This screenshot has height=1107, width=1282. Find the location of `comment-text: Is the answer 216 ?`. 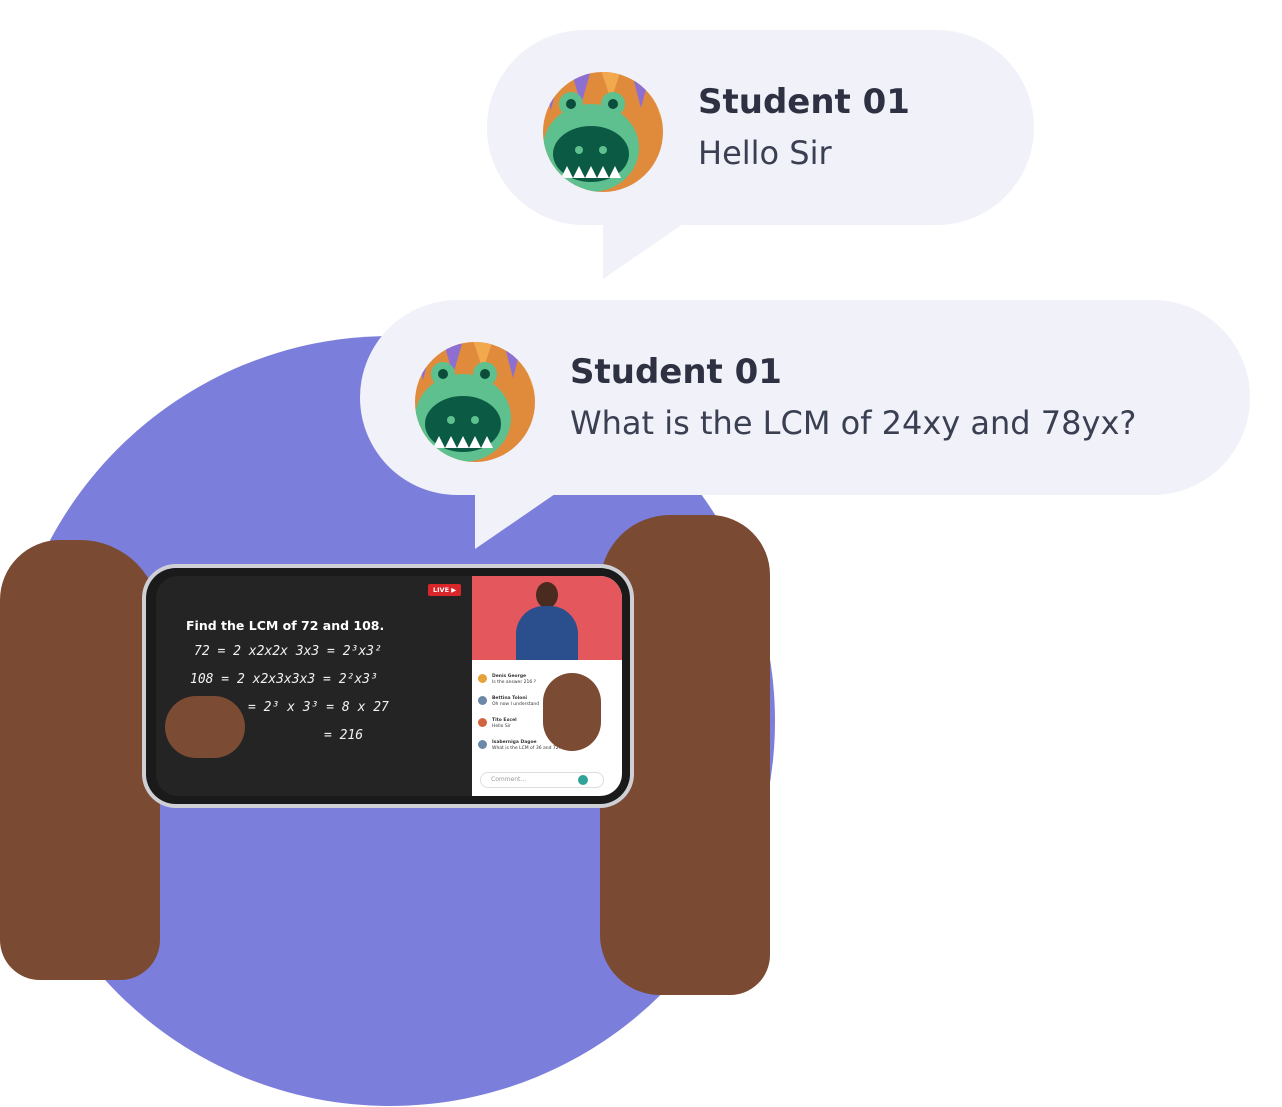

comment-text: Is the answer 216 ? is located at coordinates (514, 682).